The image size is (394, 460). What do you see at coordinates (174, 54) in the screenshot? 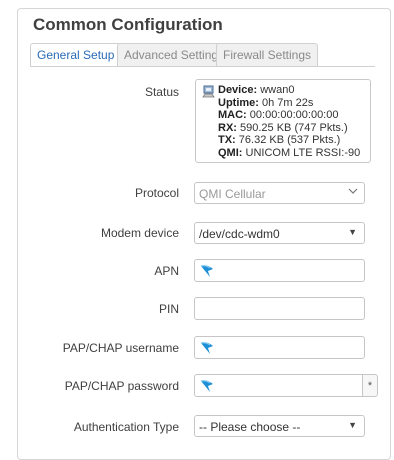
I see `tab-advanced-settings: Advanced Settings` at bounding box center [174, 54].